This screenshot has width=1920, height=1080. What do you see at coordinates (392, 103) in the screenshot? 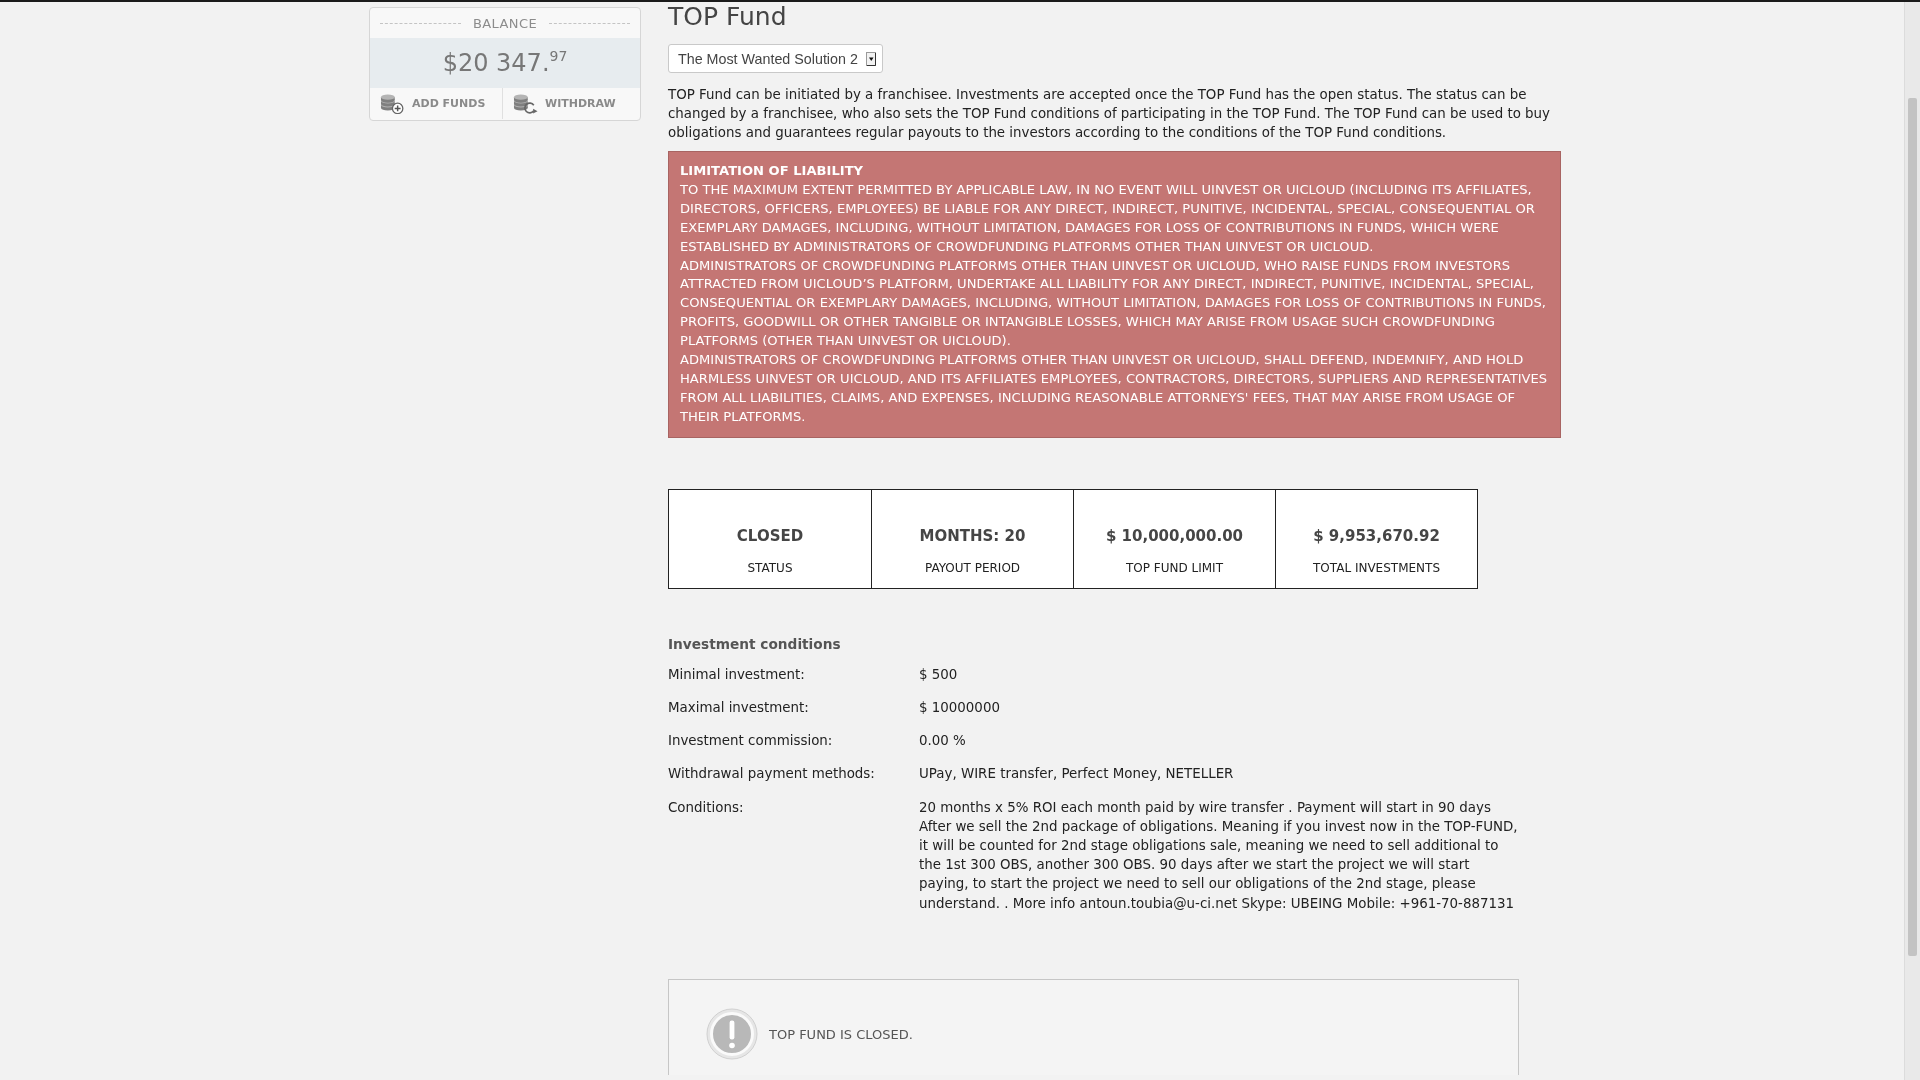
I see `coins-plus-icon` at bounding box center [392, 103].